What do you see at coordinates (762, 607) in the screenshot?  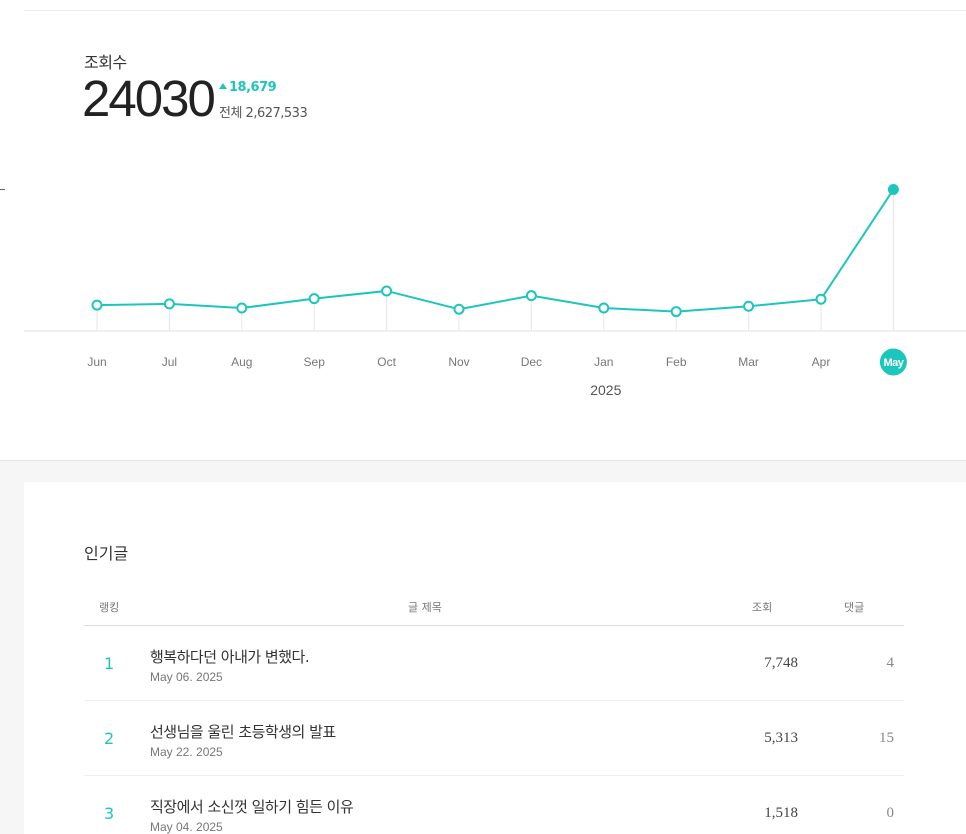 I see `header-views: 조회` at bounding box center [762, 607].